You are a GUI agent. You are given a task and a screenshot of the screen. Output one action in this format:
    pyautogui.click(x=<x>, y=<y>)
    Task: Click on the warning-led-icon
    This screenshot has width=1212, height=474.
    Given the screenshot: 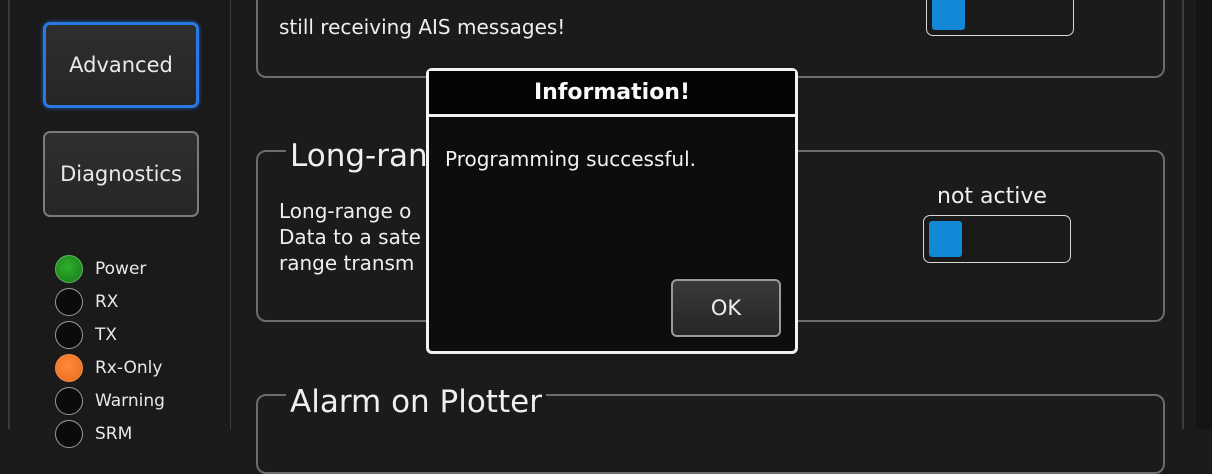 What is the action you would take?
    pyautogui.click(x=69, y=400)
    